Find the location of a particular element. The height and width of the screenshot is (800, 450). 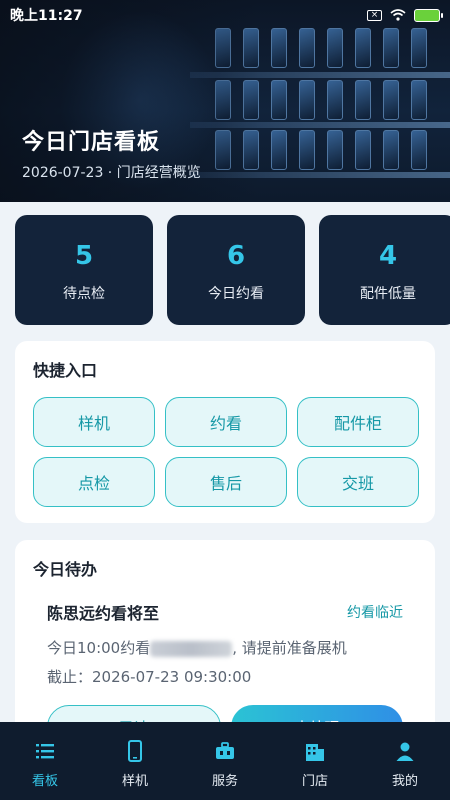

person-icon is located at coordinates (405, 751).